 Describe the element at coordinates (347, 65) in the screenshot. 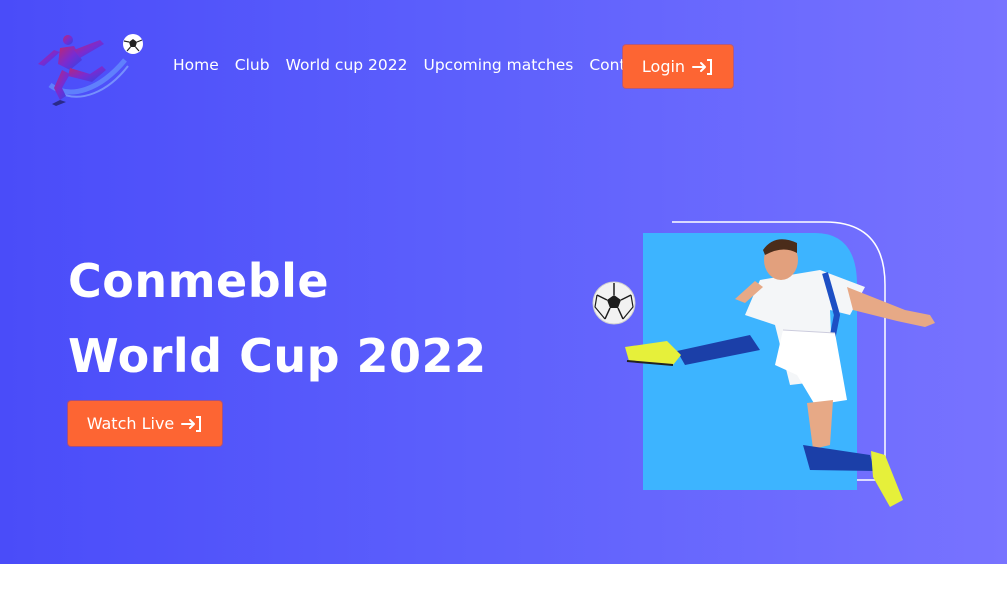

I see `nav-link-world-cup-2022: World cup 2022` at that location.